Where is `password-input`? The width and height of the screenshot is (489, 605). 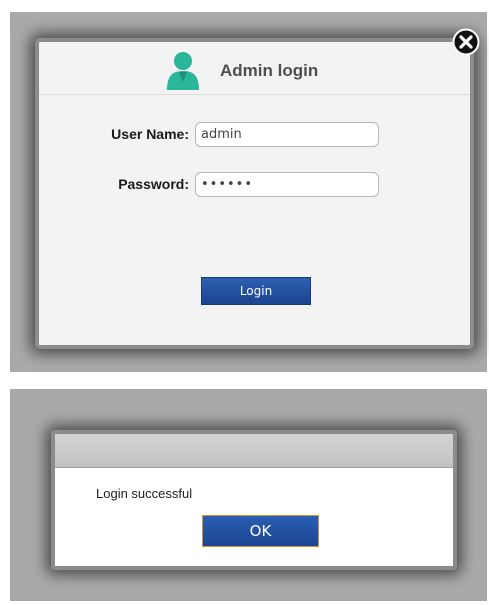
password-input is located at coordinates (287, 184).